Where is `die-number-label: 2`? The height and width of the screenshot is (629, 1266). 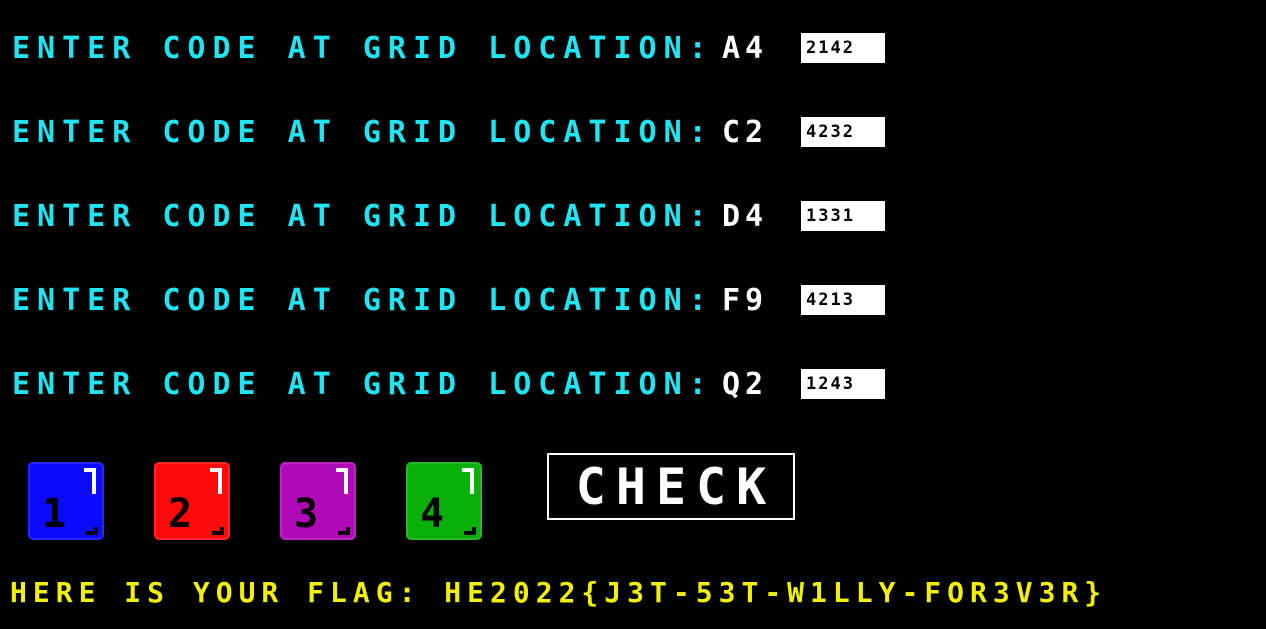
die-number-label: 2 is located at coordinates (180, 514).